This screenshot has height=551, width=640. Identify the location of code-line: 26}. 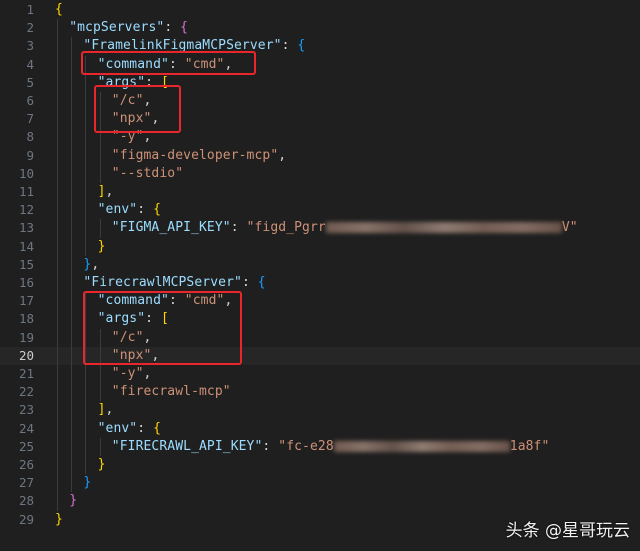
(320, 465).